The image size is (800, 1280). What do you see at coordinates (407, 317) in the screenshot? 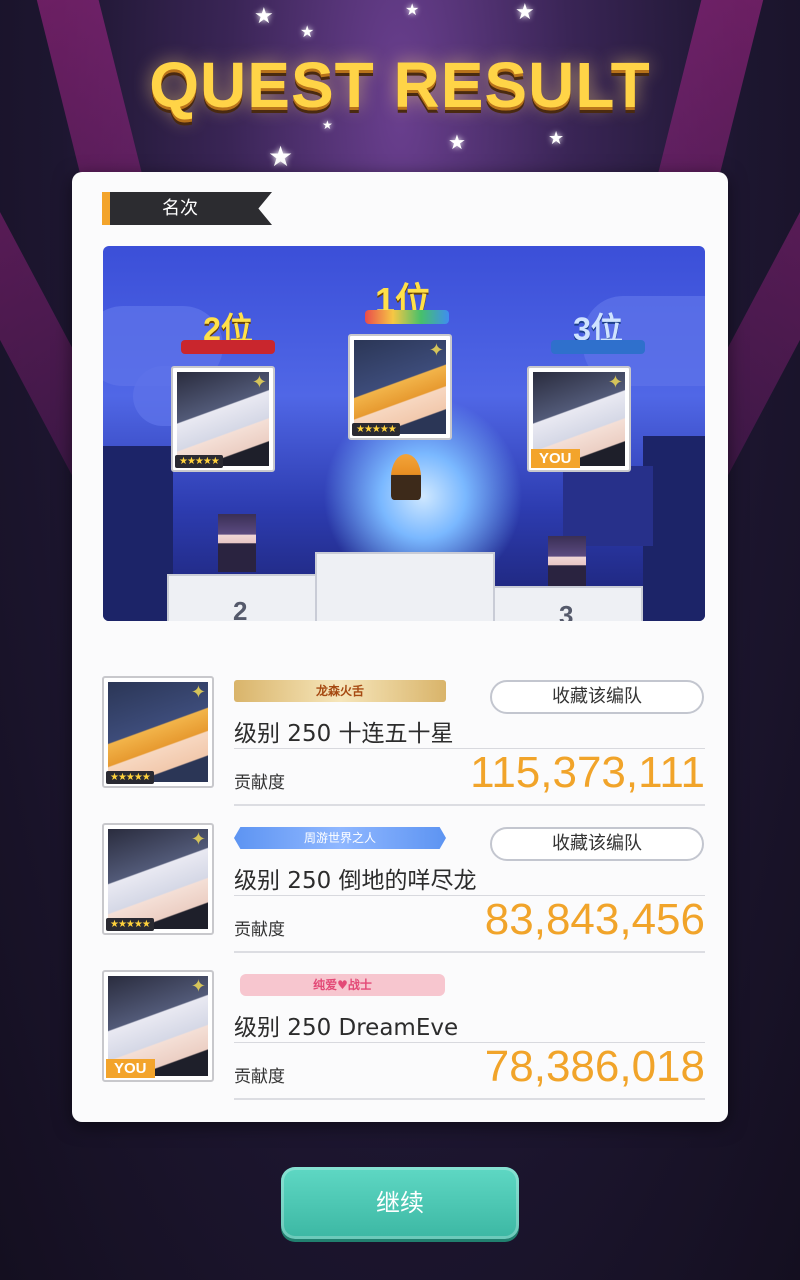
I see `rank-1-ribbon` at bounding box center [407, 317].